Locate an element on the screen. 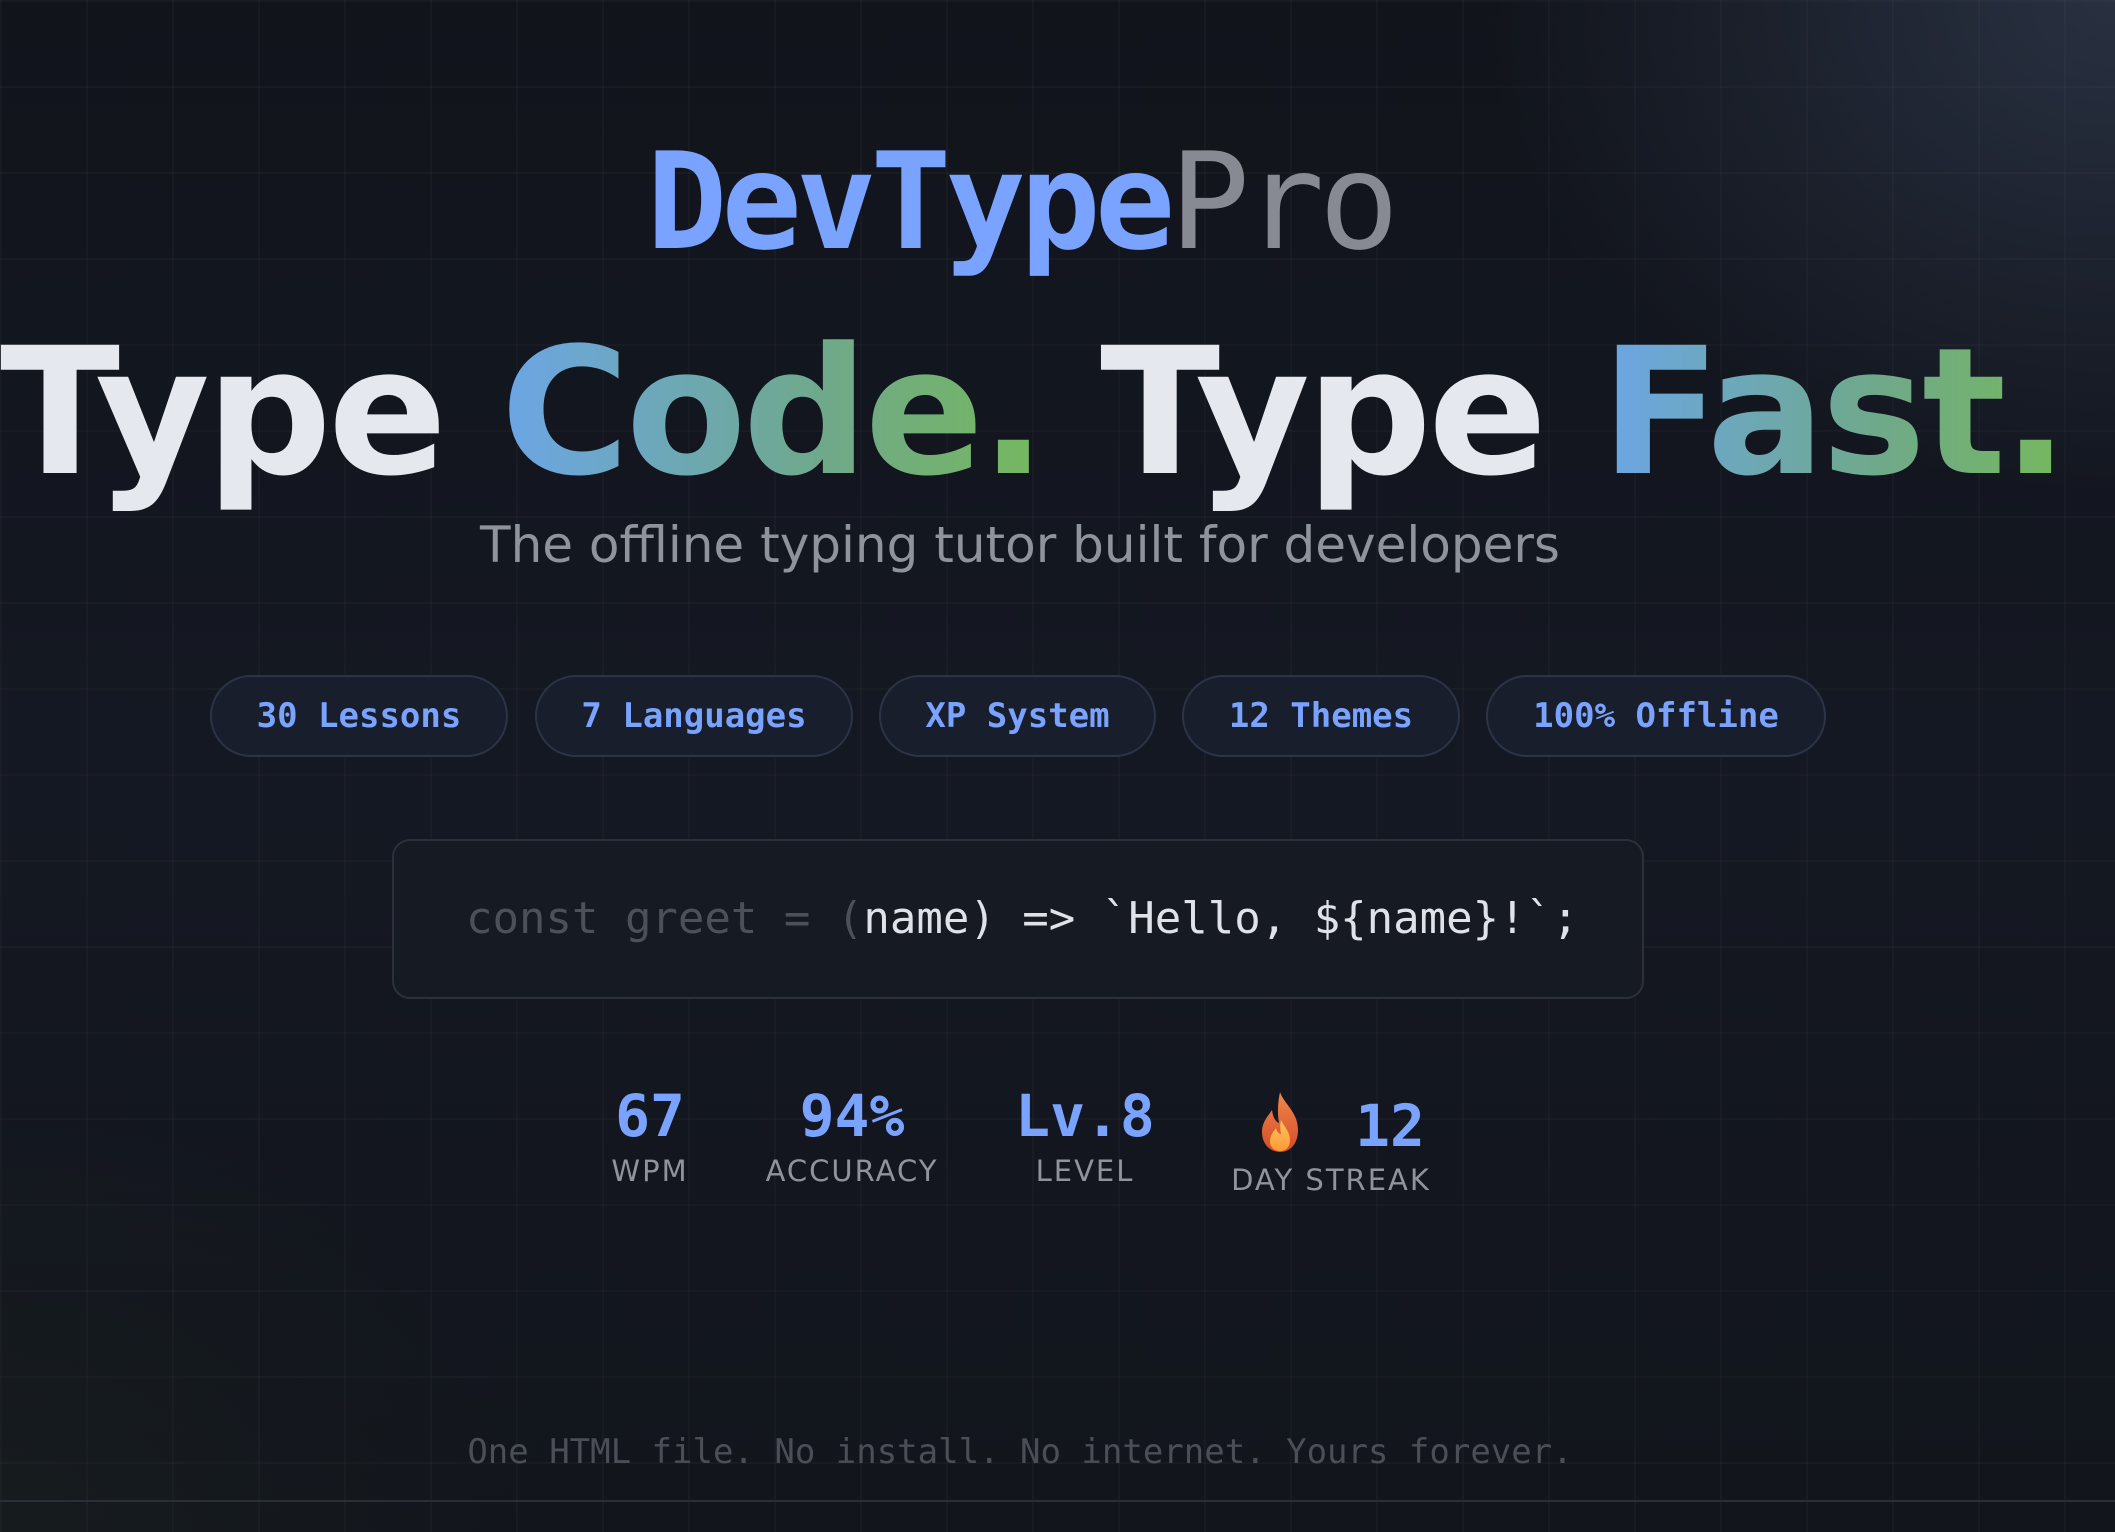 The image size is (2115, 1532). feature-pill-lessons: 30 Lessons is located at coordinates (359, 716).